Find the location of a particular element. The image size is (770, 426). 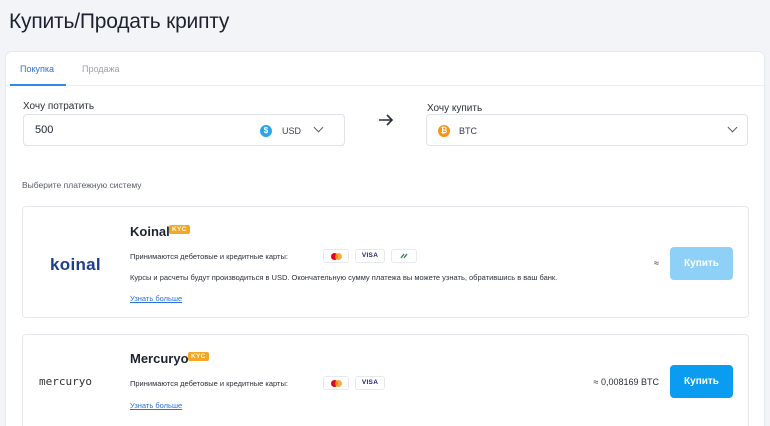

provider-name: Koinal is located at coordinates (150, 231).